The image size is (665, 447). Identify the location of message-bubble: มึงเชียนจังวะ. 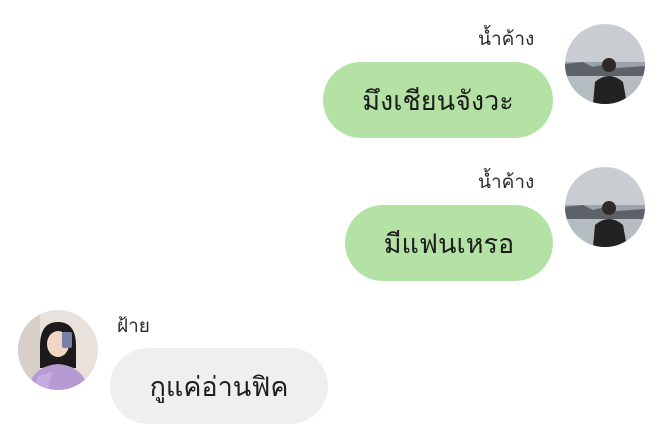
(438, 100).